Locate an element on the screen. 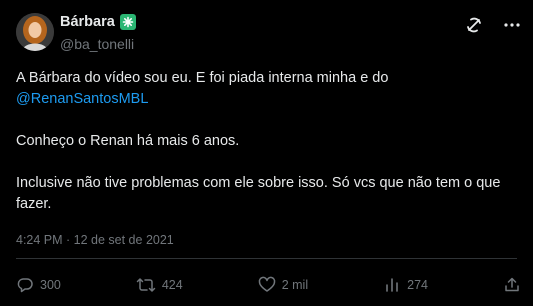  avatar-image is located at coordinates (35, 32).